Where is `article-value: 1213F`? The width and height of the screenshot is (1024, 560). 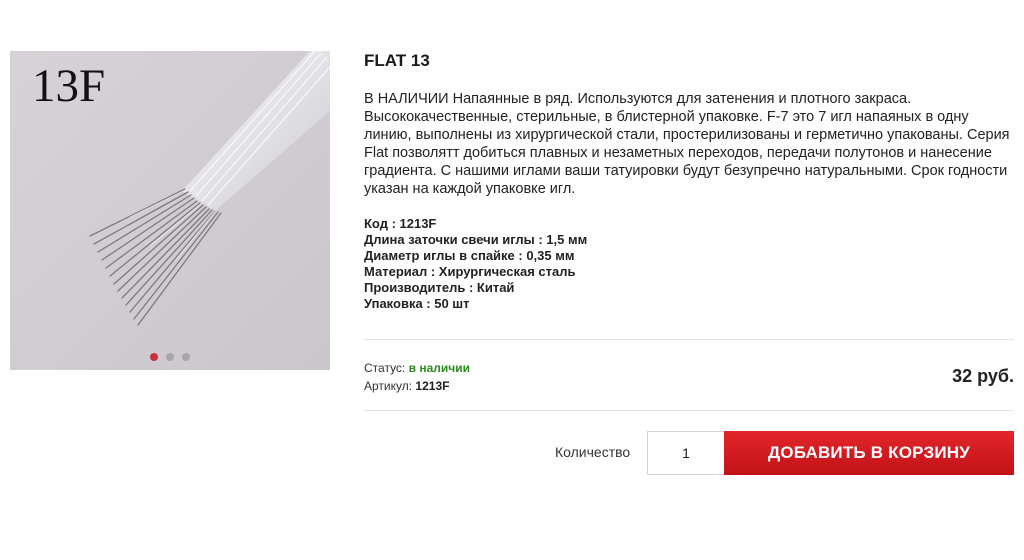 article-value: 1213F is located at coordinates (432, 386).